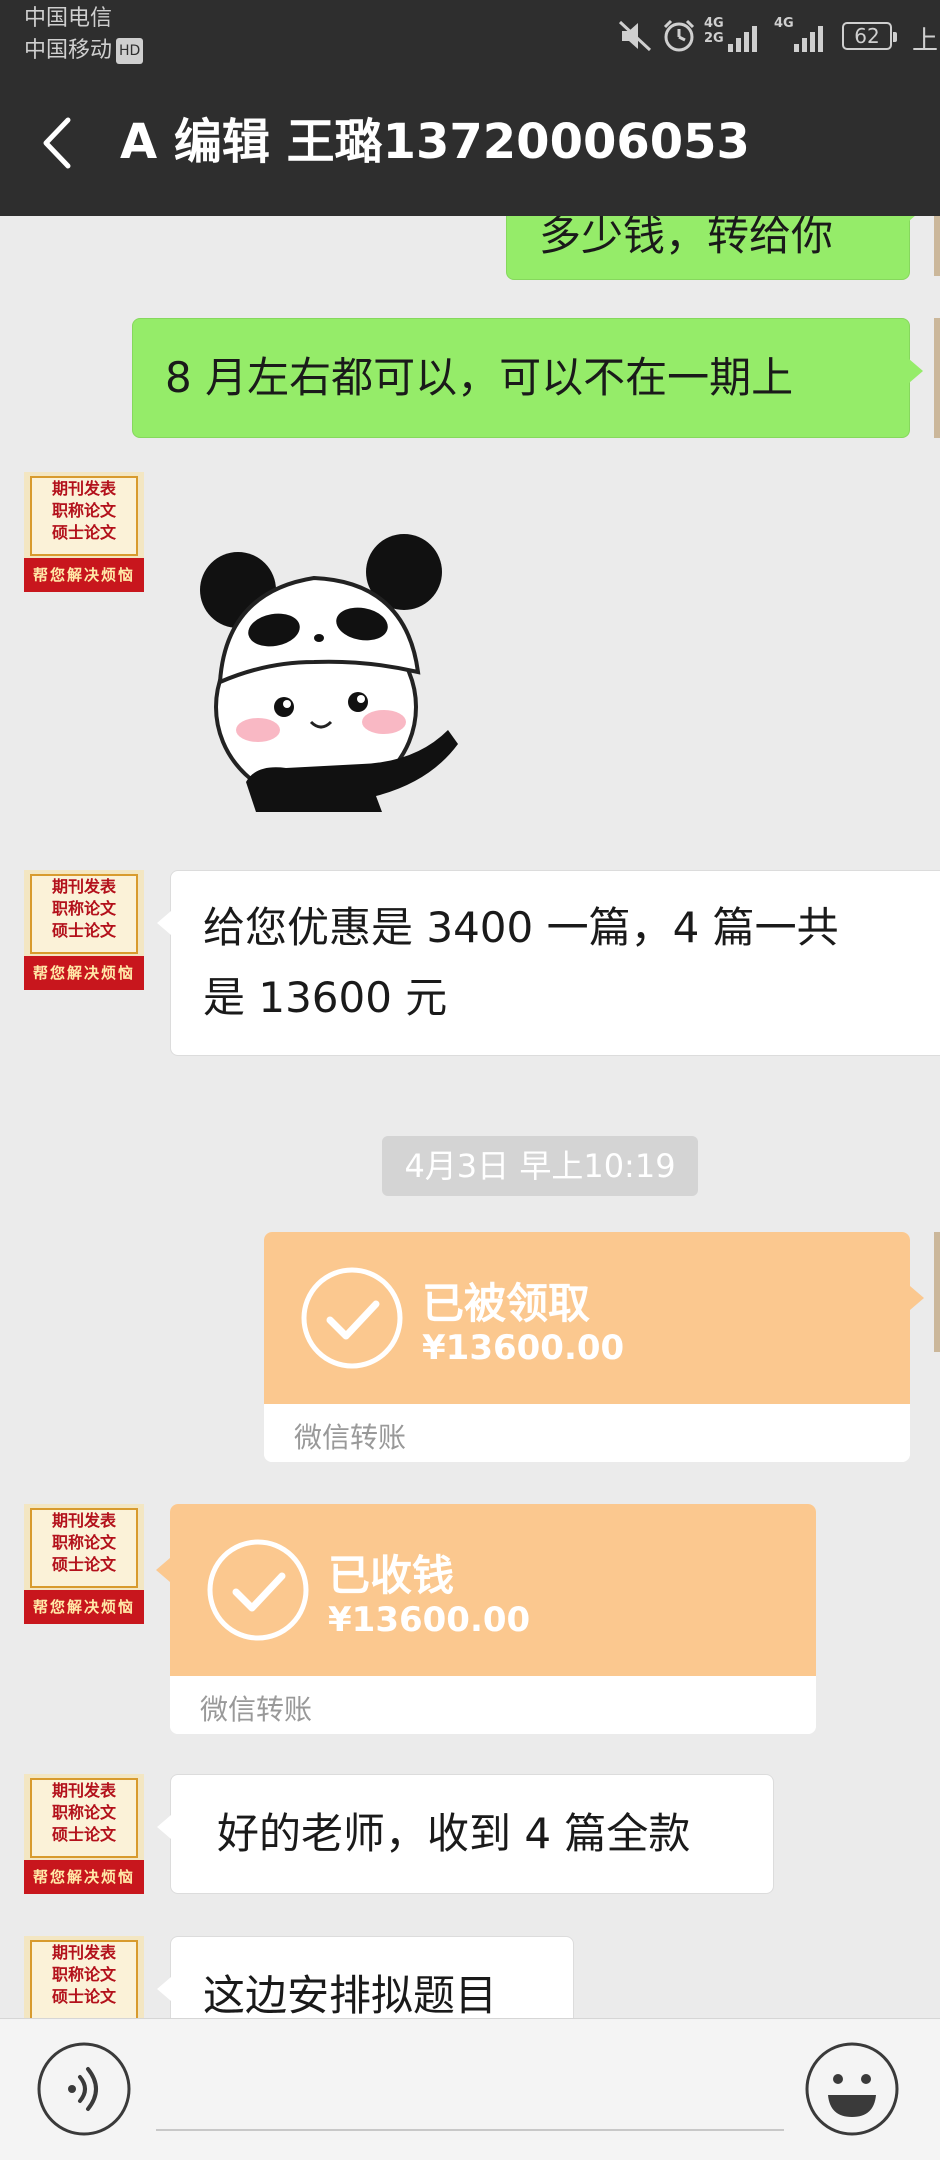 The height and width of the screenshot is (2160, 940). I want to click on alarm-icon, so click(679, 35).